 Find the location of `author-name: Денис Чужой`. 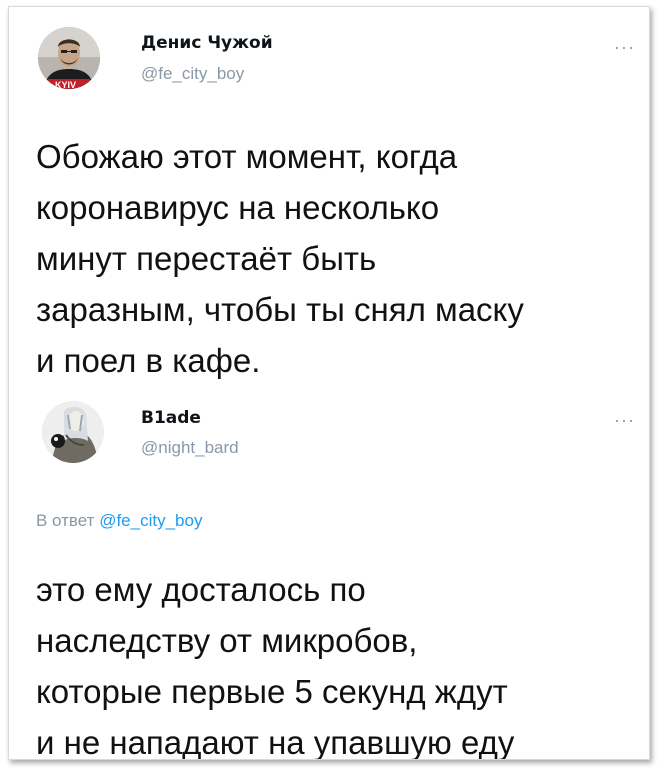

author-name: Денис Чужой is located at coordinates (207, 43).